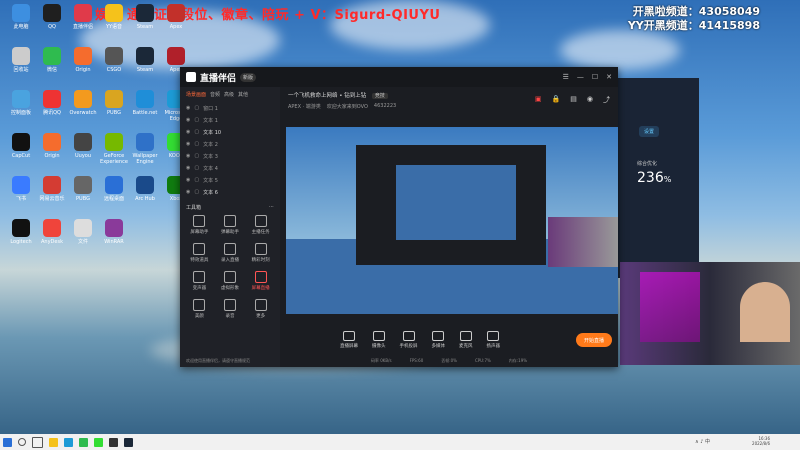  Describe the element at coordinates (21, 232) in the screenshot. I see `desktop-icon: Logitech` at that location.